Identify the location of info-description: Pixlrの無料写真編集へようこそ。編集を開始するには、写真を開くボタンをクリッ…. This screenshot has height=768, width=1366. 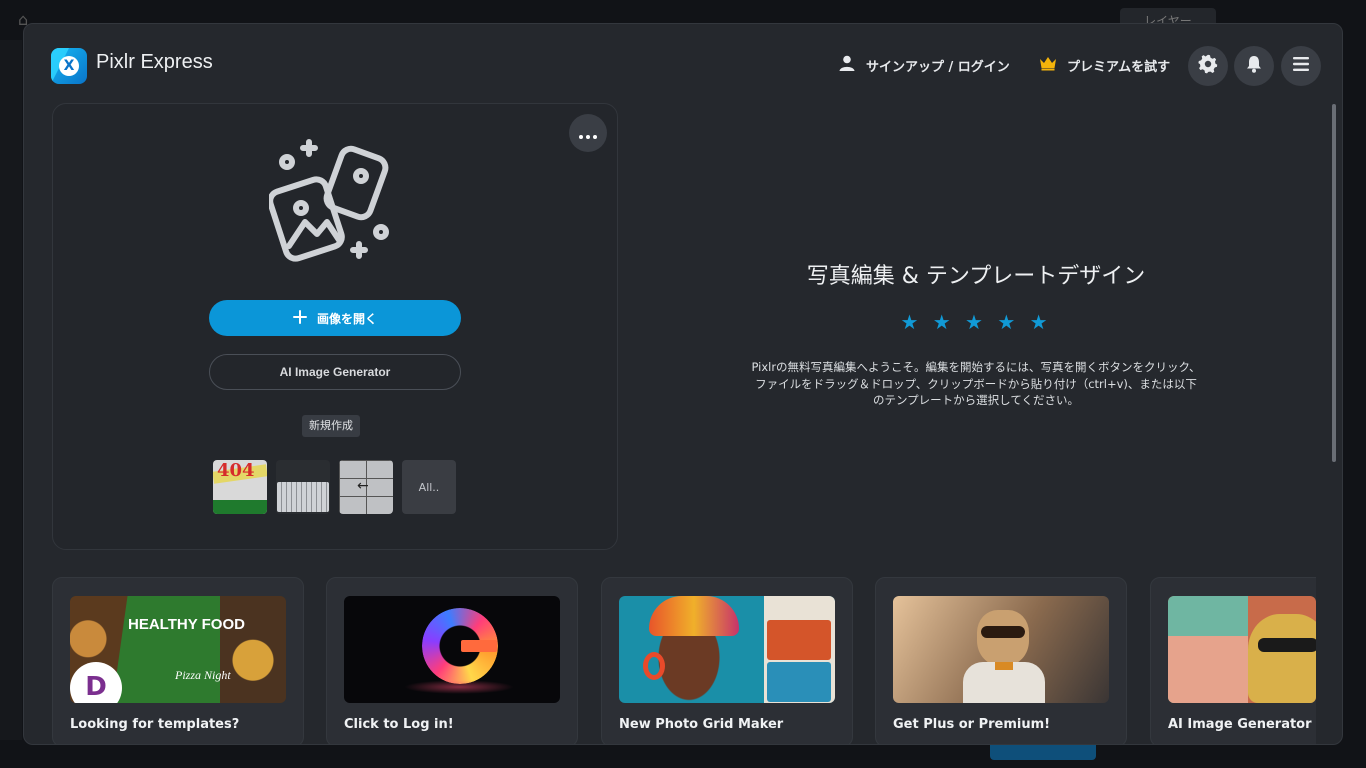
(976, 383).